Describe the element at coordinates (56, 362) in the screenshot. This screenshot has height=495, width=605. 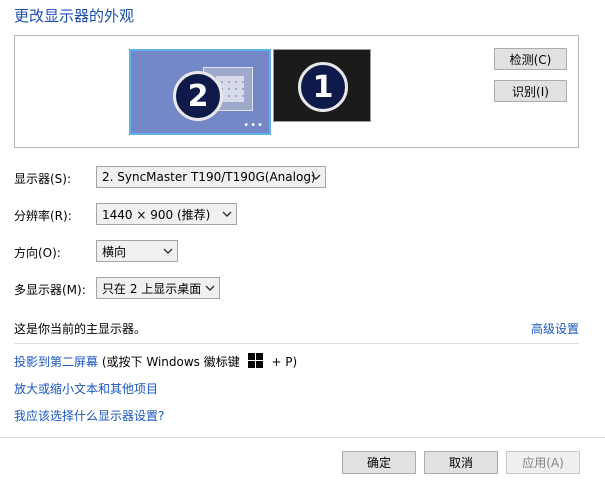
I see `project-link: 投影到第二屏幕` at that location.